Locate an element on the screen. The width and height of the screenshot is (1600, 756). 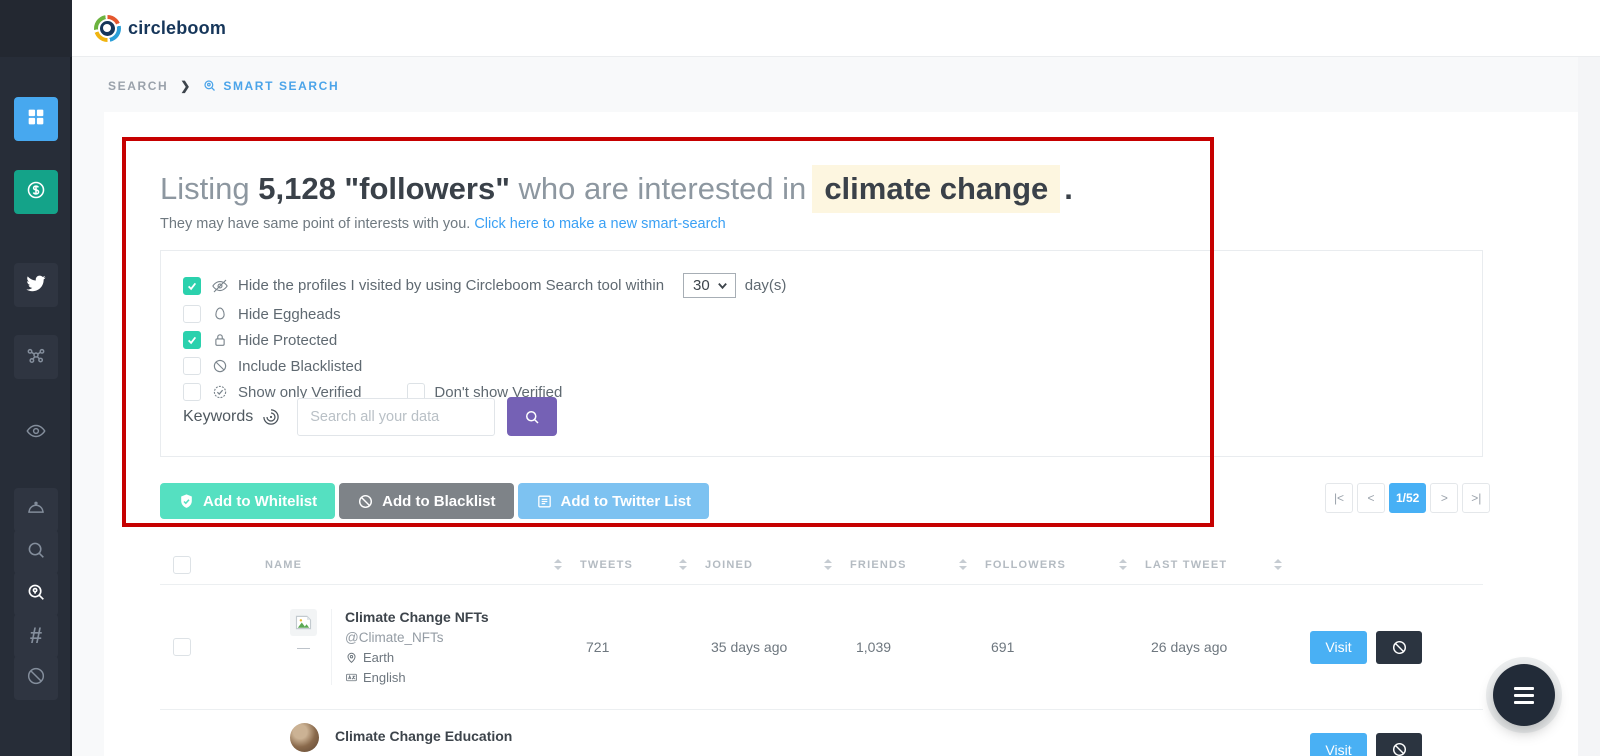
sidebar-item-connections is located at coordinates (36, 357).